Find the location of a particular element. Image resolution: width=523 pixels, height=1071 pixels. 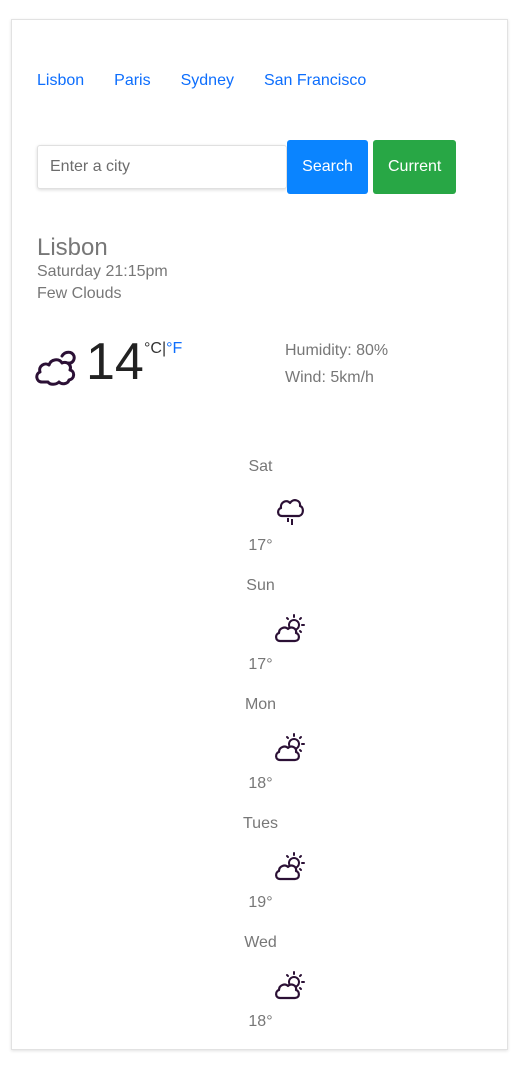

forecast-day: Mon 18° is located at coordinates (260, 755).